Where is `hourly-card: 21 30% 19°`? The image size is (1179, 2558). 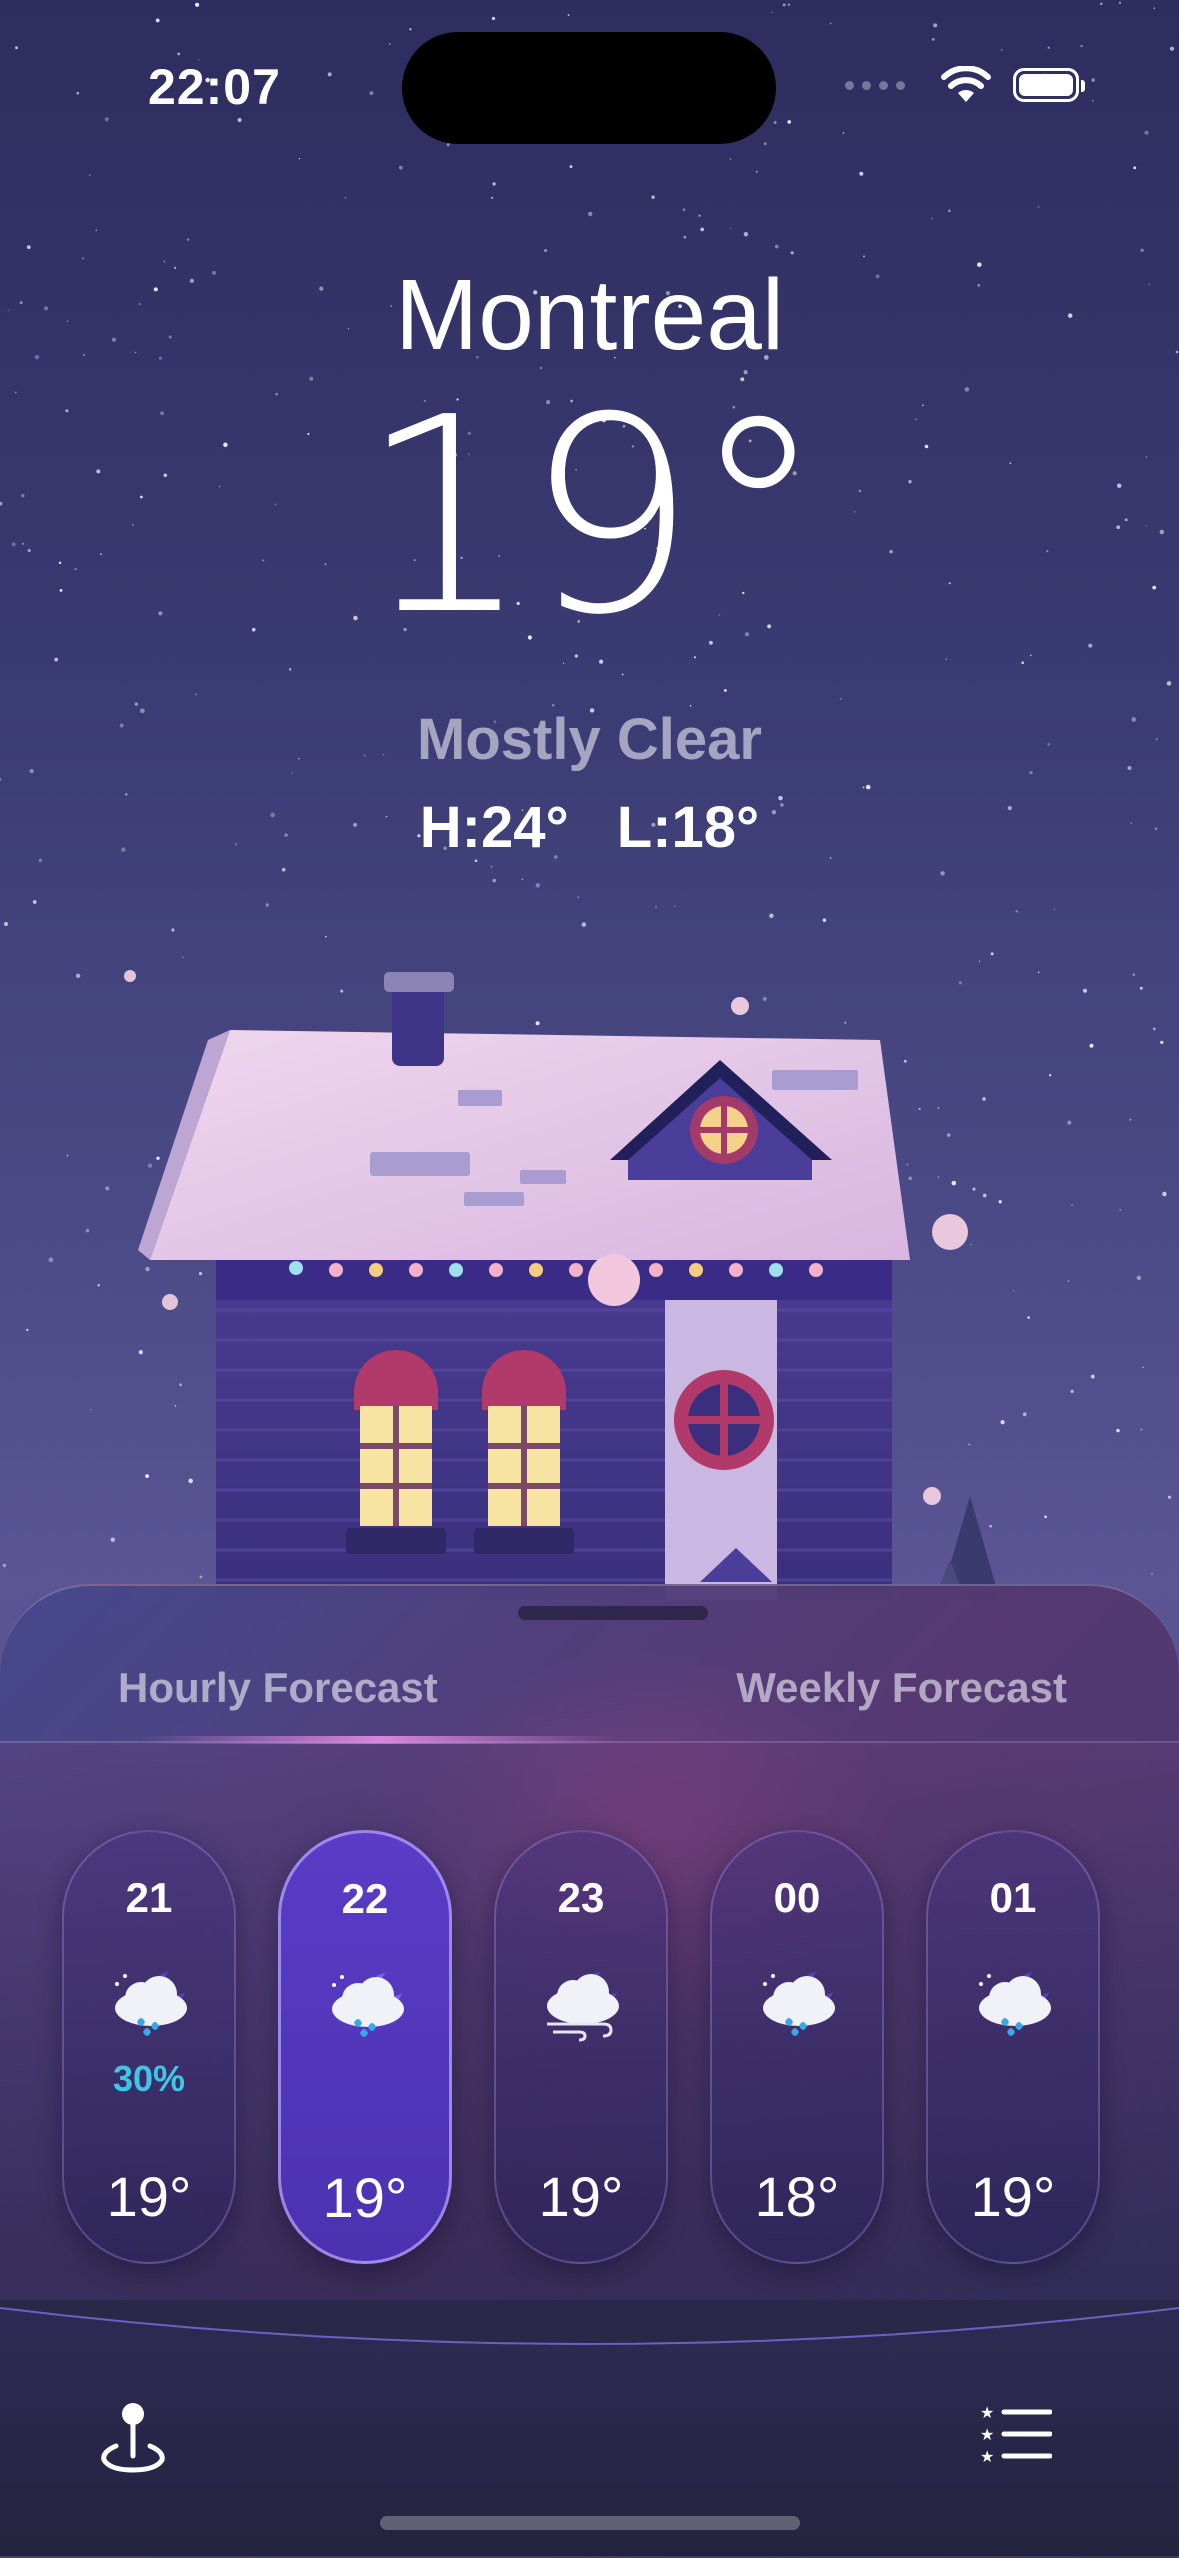 hourly-card: 21 30% 19° is located at coordinates (149, 2047).